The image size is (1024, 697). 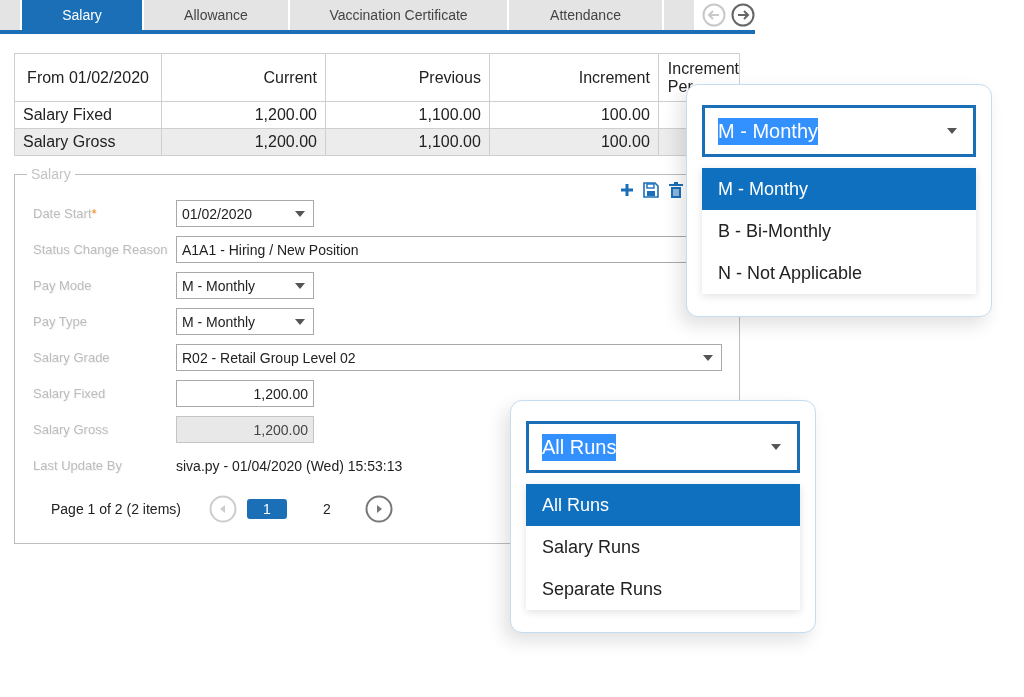 I want to click on field-label: Salary Grade, so click(x=72, y=357).